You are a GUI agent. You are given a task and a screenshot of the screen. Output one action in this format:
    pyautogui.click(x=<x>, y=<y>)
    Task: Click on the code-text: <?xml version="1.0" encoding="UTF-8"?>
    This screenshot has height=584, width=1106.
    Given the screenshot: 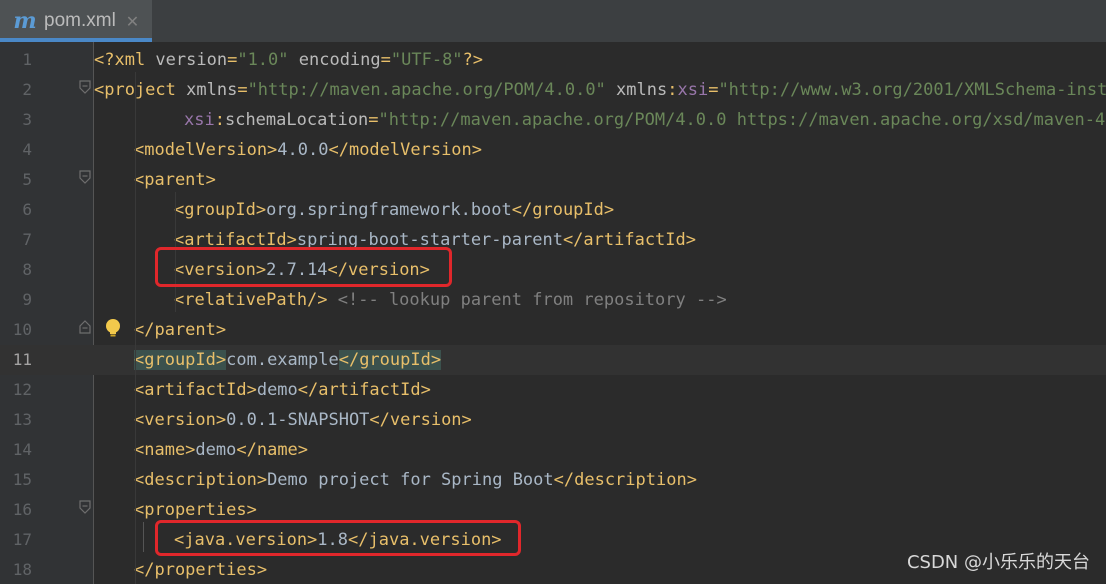 What is the action you would take?
    pyautogui.click(x=288, y=60)
    